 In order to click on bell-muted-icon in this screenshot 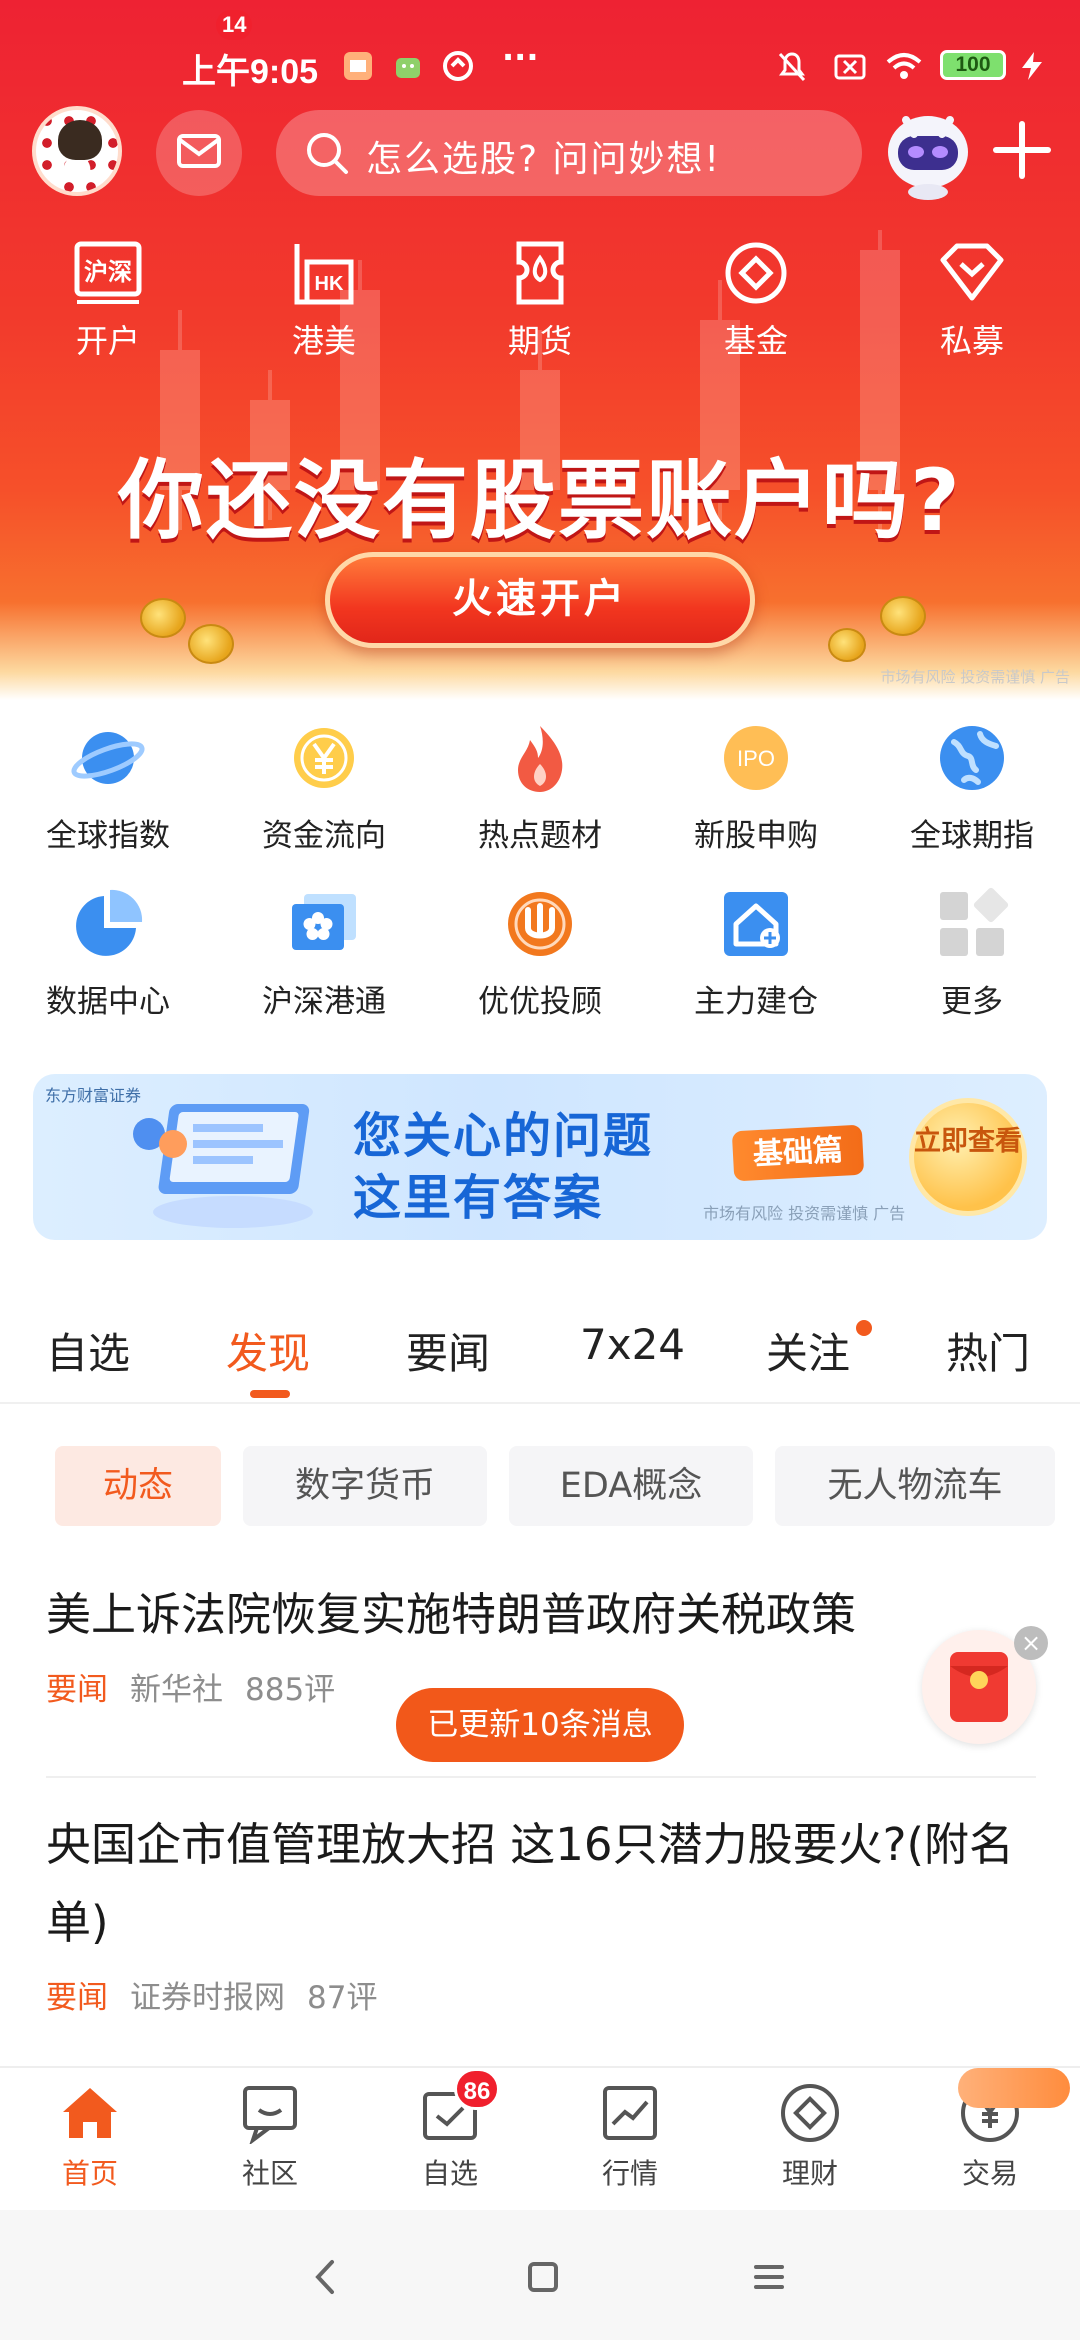, I will do `click(792, 67)`.